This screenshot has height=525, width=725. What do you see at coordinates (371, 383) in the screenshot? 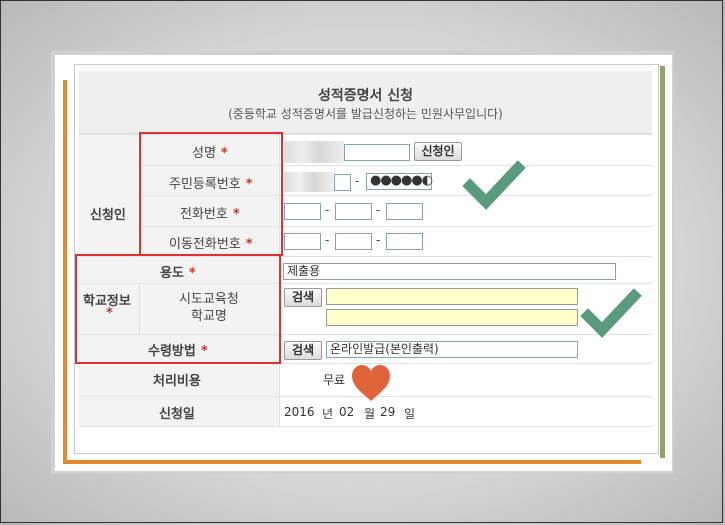
I see `heart-icon` at bounding box center [371, 383].